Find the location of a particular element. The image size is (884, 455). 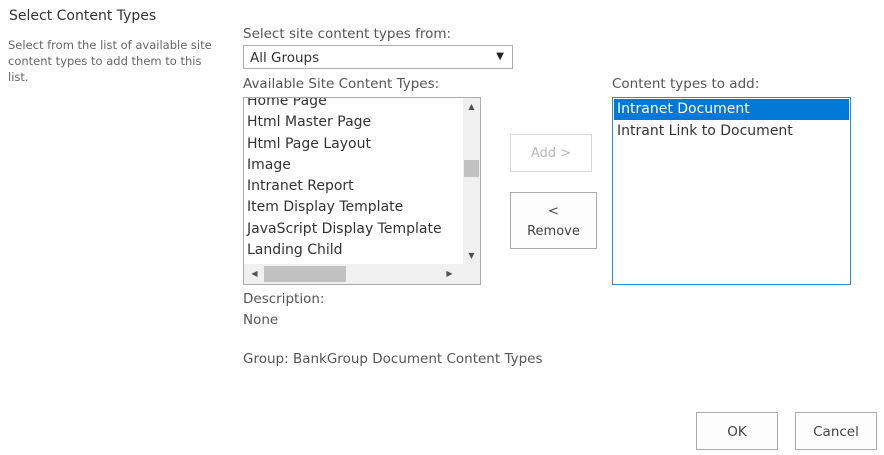

remove-arrow: < is located at coordinates (553, 211).